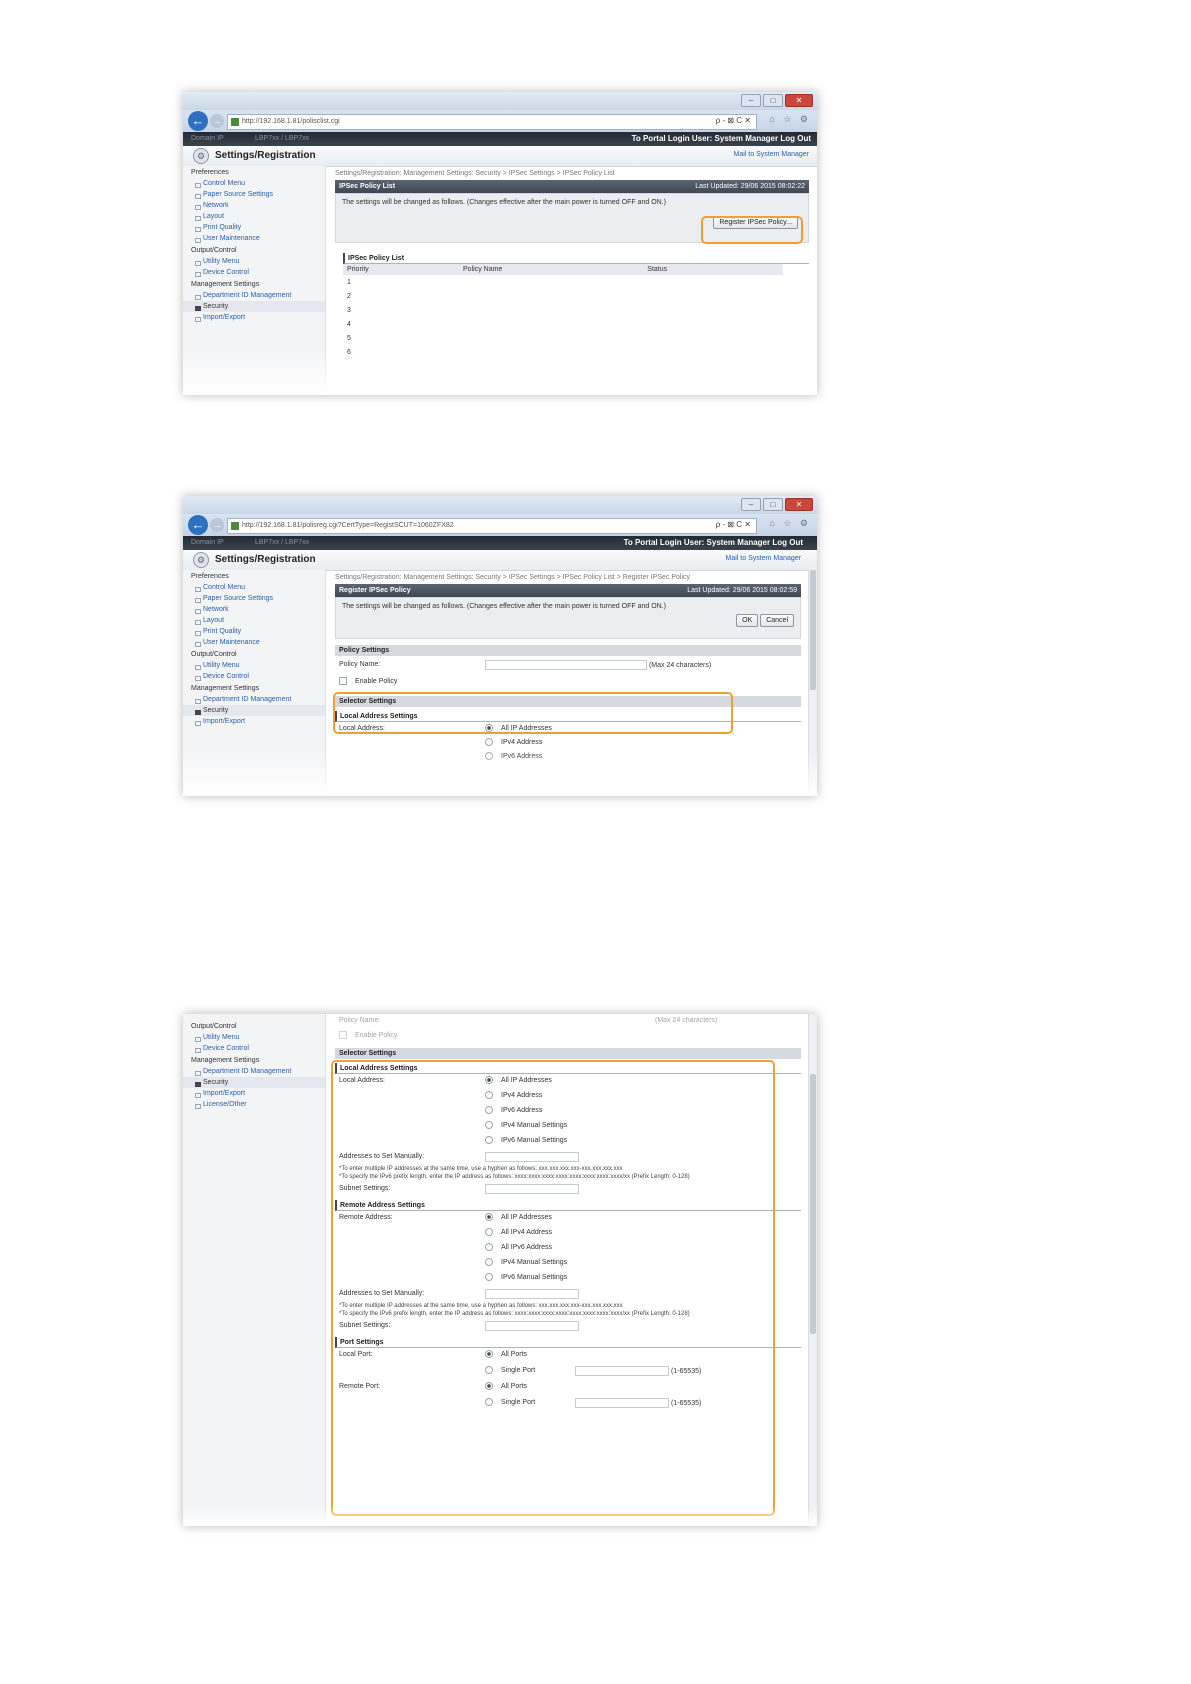 This screenshot has width=1191, height=1684. I want to click on radio-local-all-ports, so click(489, 1354).